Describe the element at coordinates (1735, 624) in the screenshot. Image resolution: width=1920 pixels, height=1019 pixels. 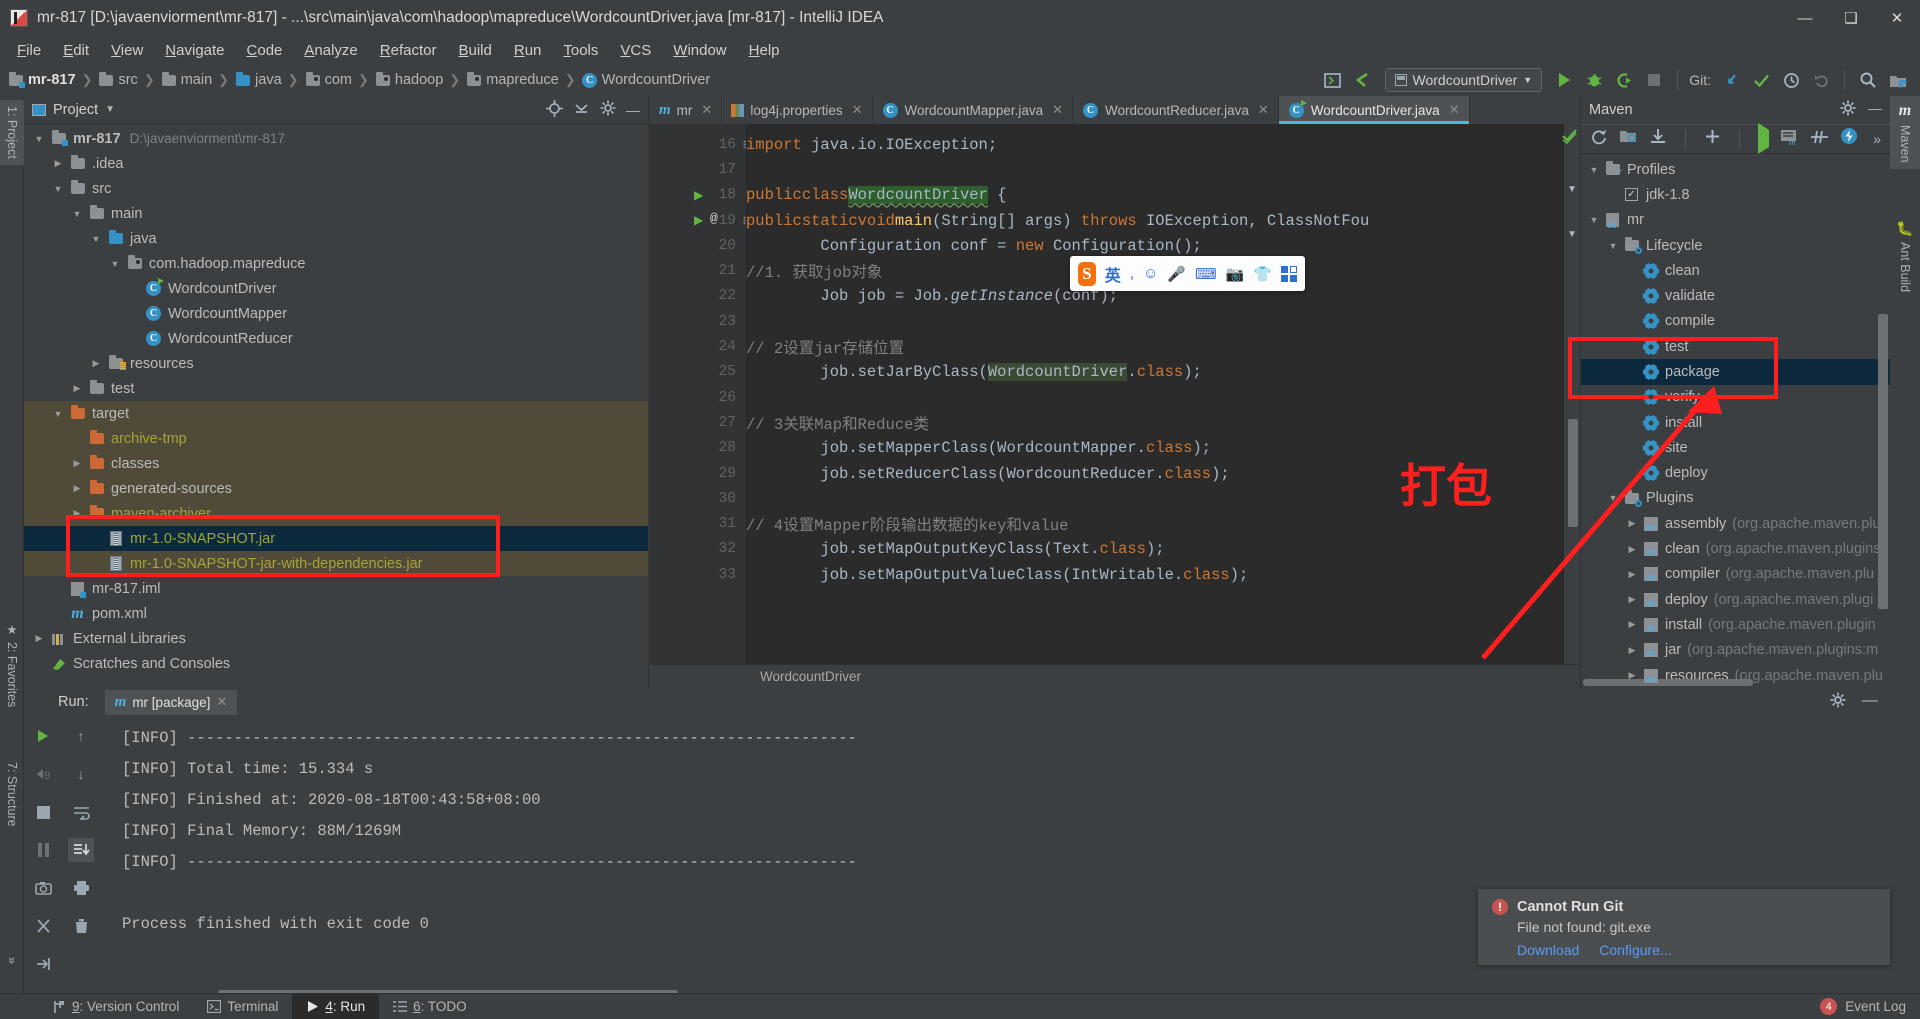
I see `maven-tree-item: ▶ install (org.apache.maven.plugin` at that location.